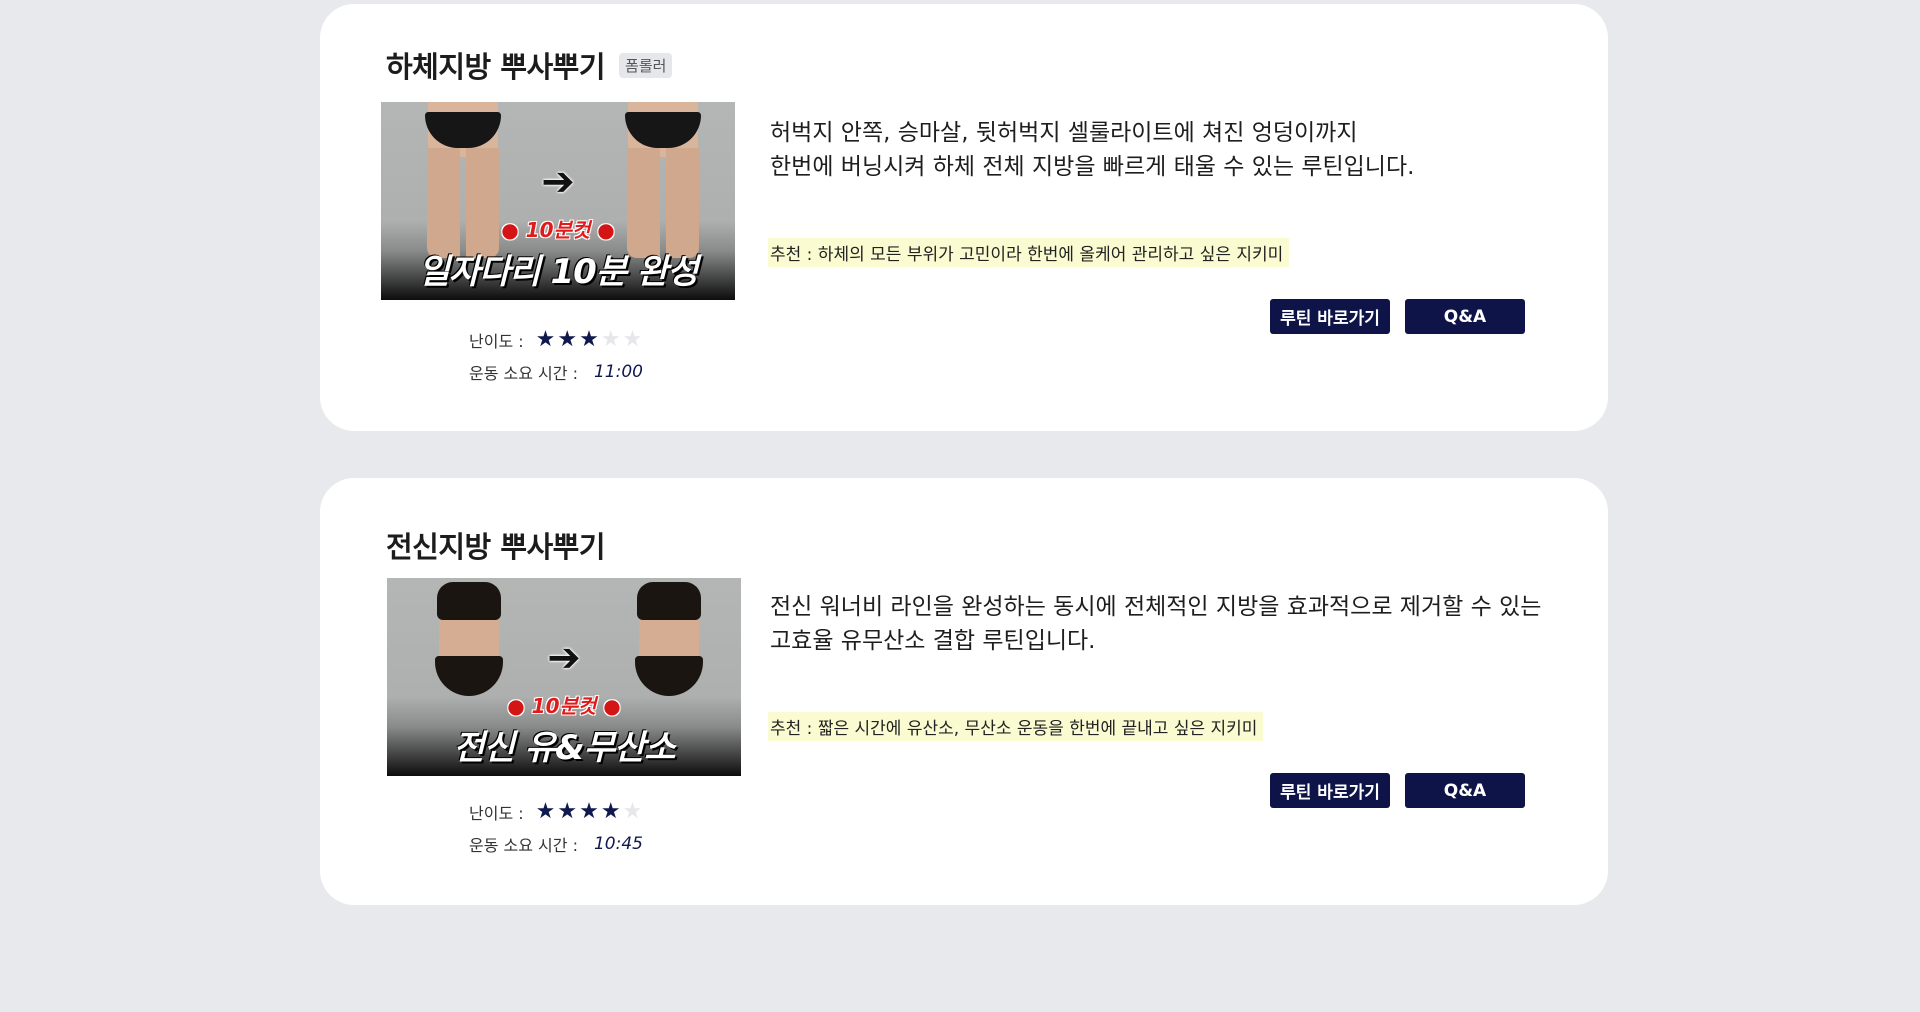 The width and height of the screenshot is (1920, 1012). Describe the element at coordinates (558, 272) in the screenshot. I see `thumbnail-caption: 일자다리 10분 완성` at that location.